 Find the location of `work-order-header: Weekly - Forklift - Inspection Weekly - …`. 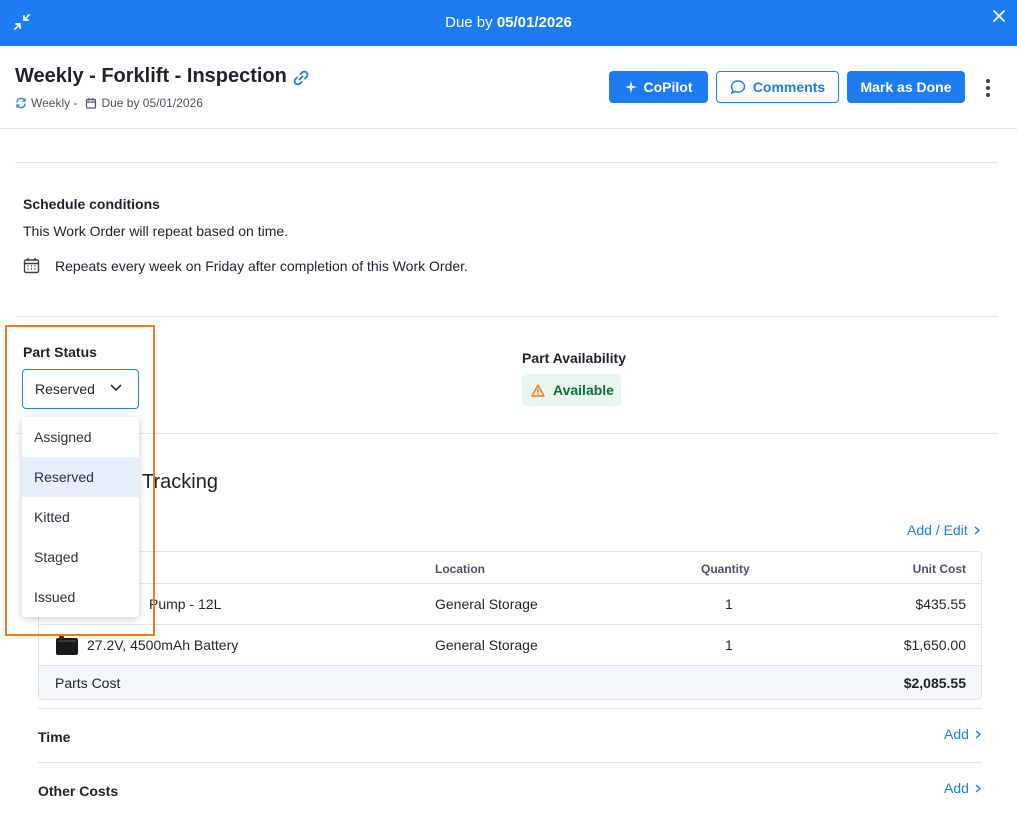

work-order-header: Weekly - Forklift - Inspection Weekly - … is located at coordinates (508, 87).